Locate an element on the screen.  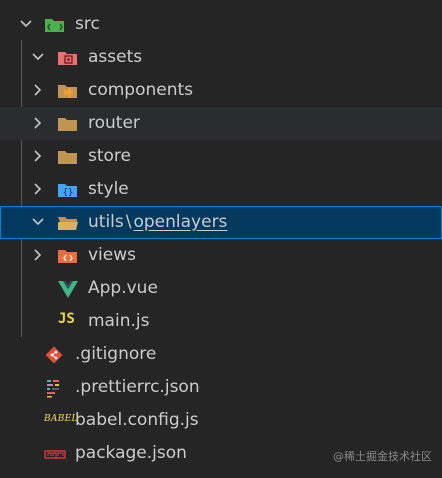
tree-row-assets: assets is located at coordinates (221, 57).